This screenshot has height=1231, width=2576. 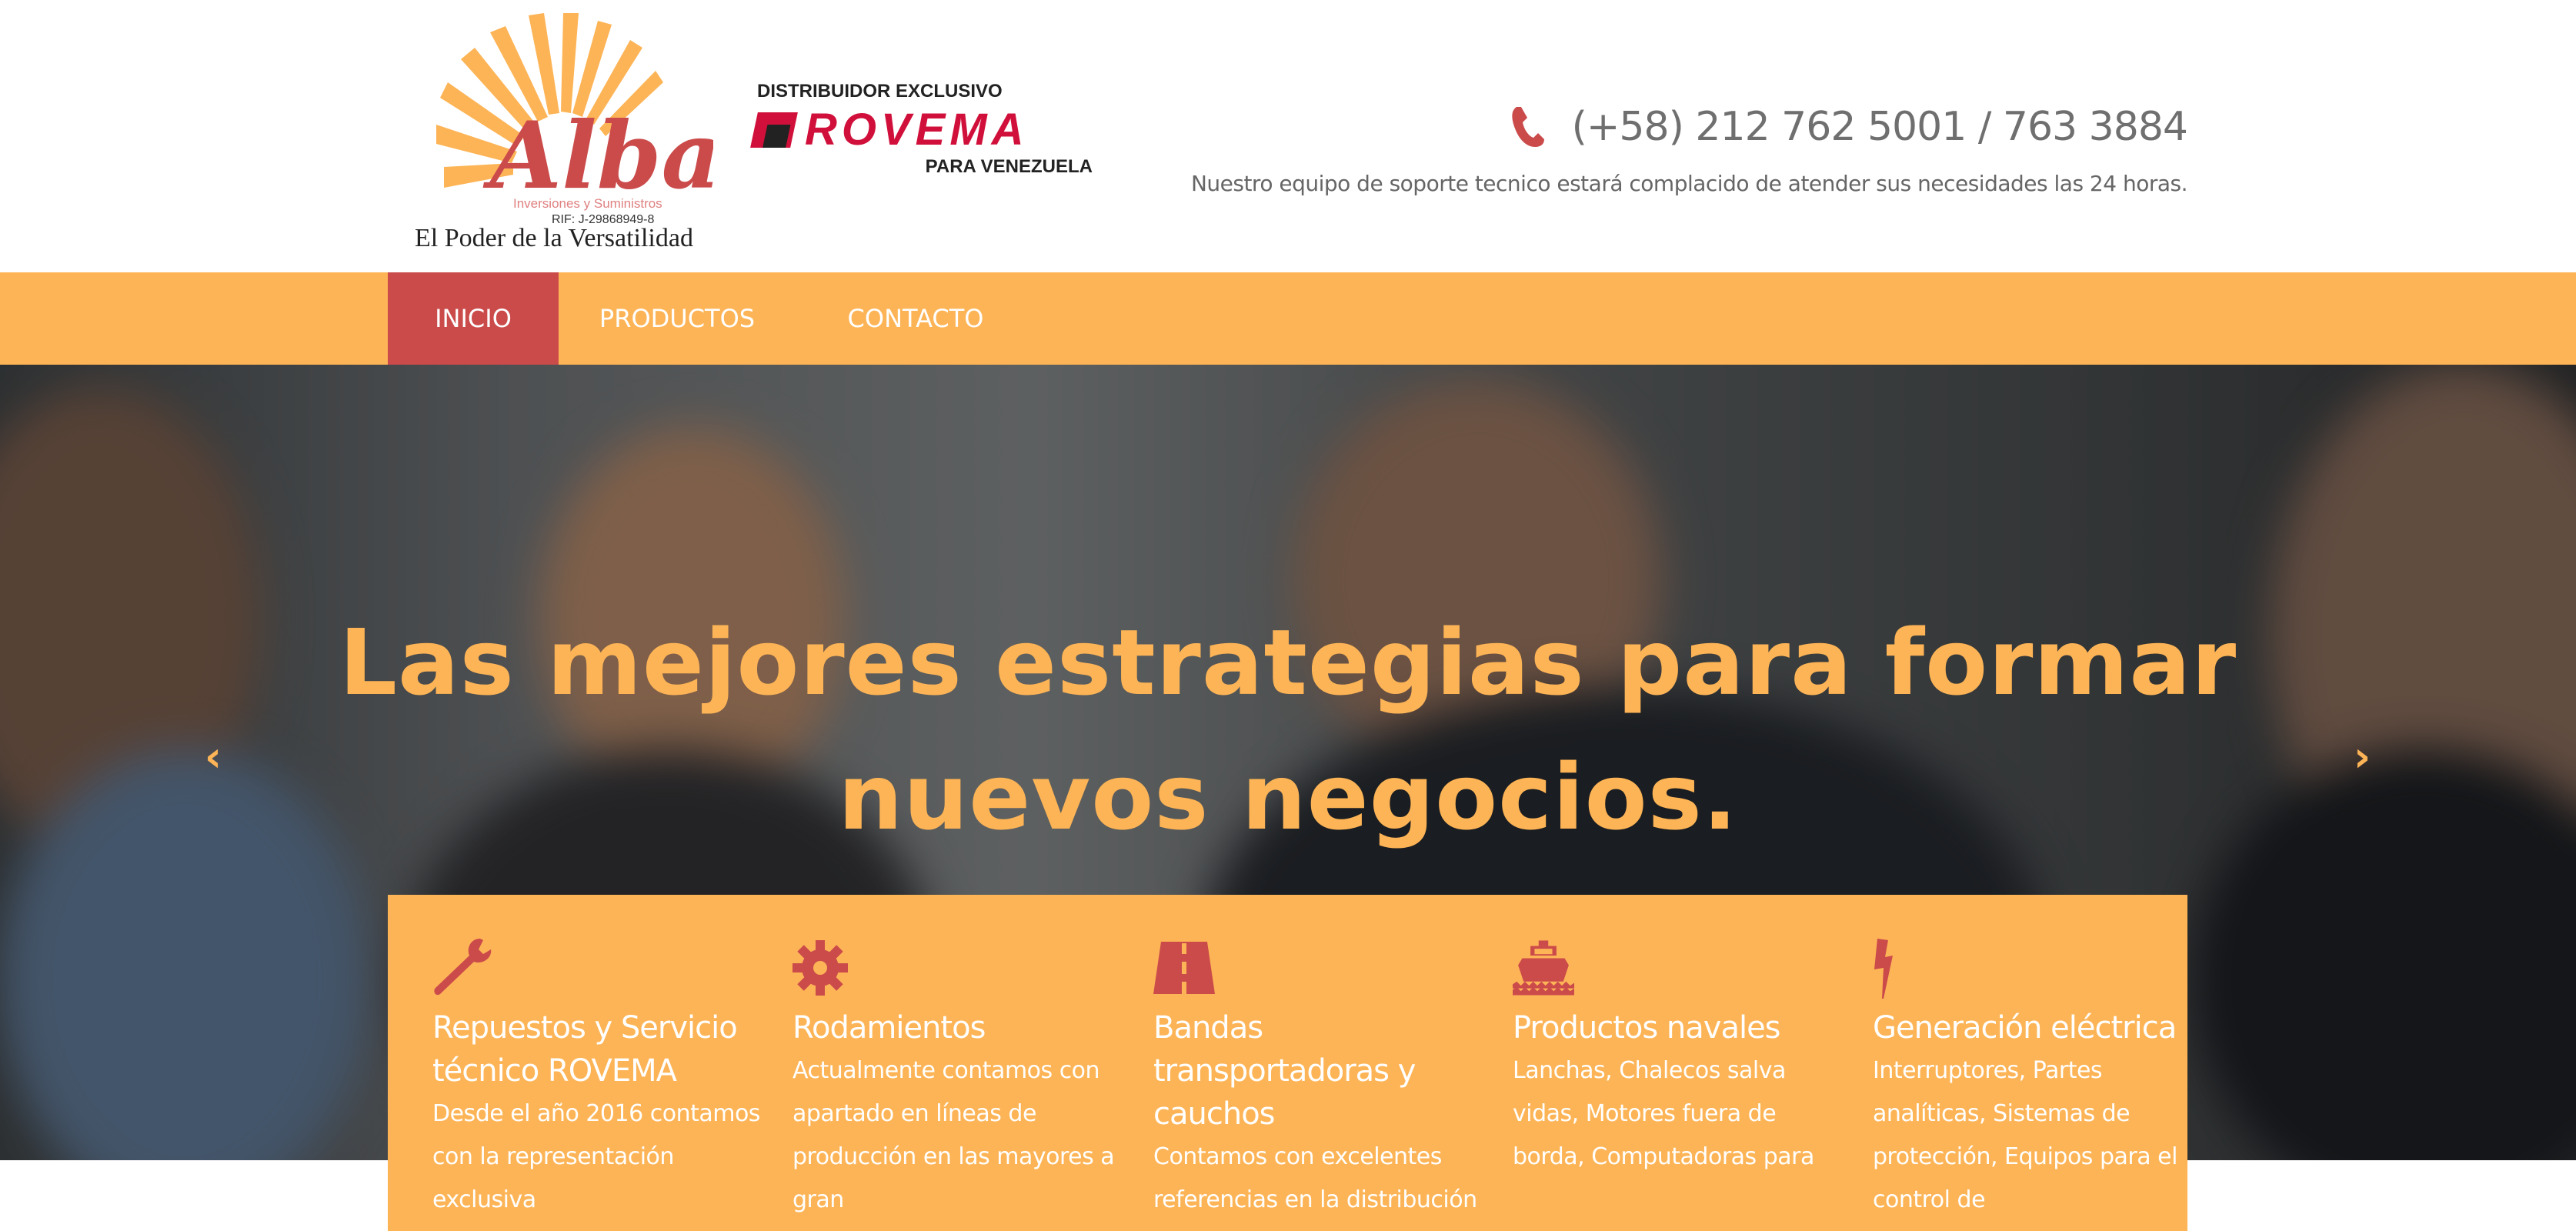 What do you see at coordinates (820, 968) in the screenshot?
I see `gear-icon` at bounding box center [820, 968].